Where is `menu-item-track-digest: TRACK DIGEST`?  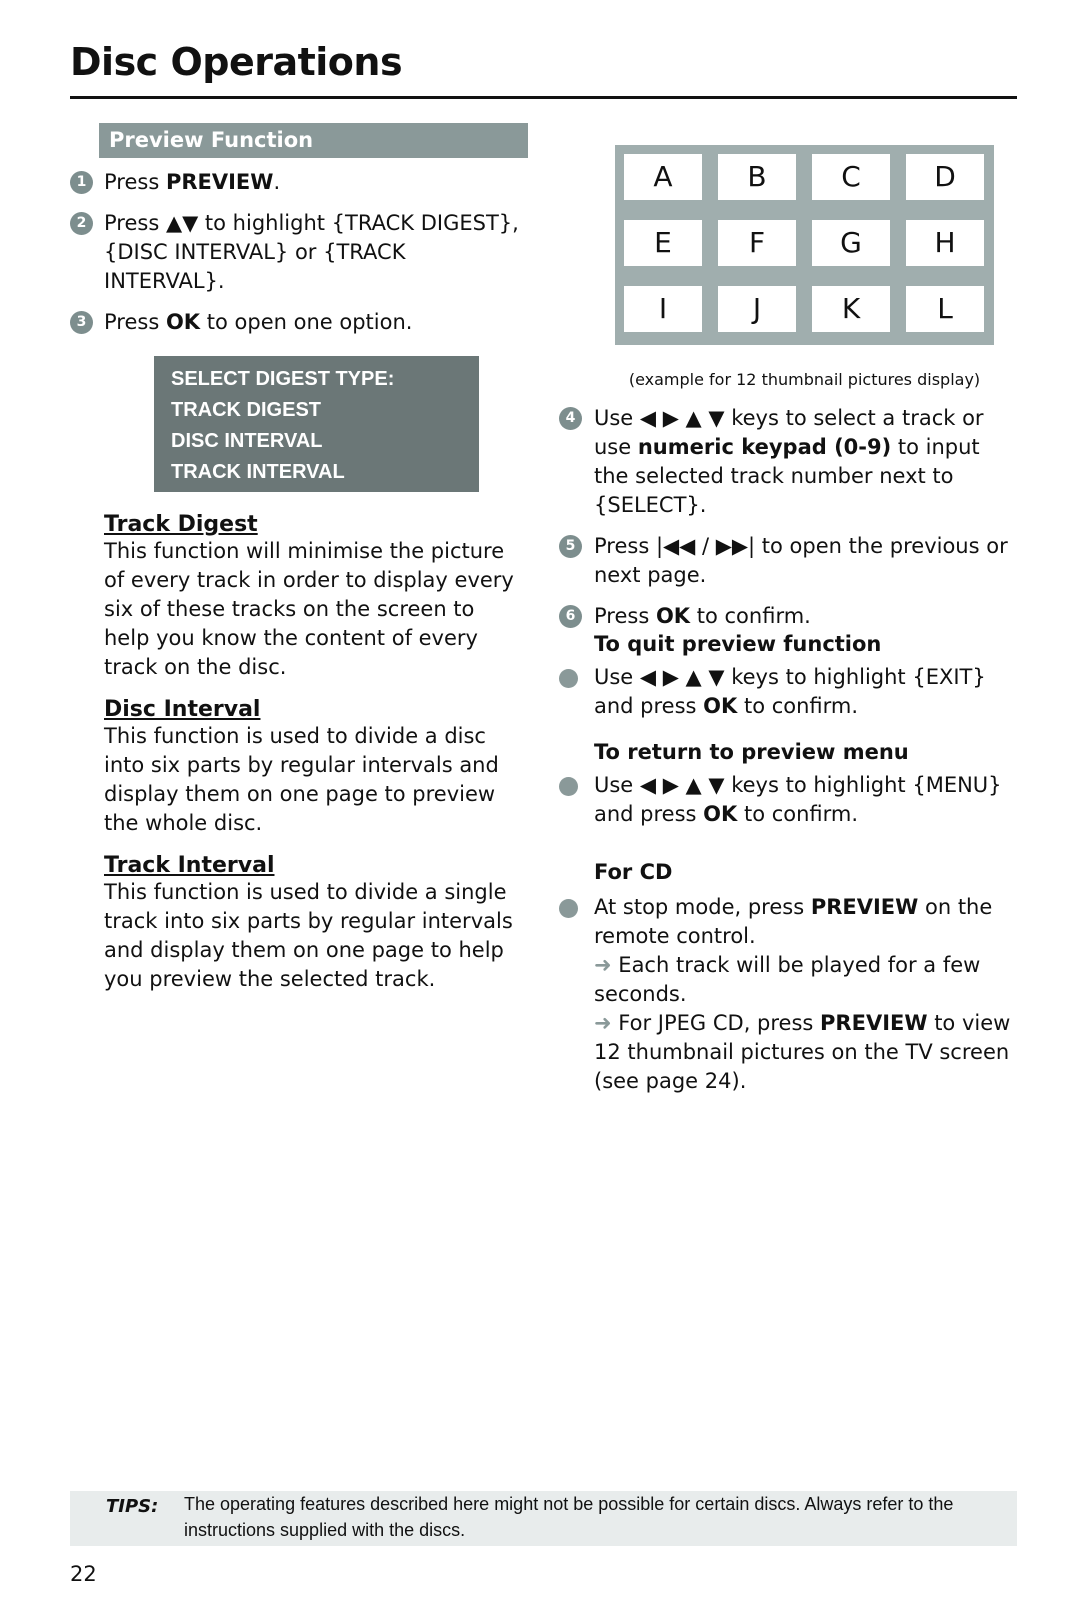 menu-item-track-digest: TRACK DIGEST is located at coordinates (246, 410).